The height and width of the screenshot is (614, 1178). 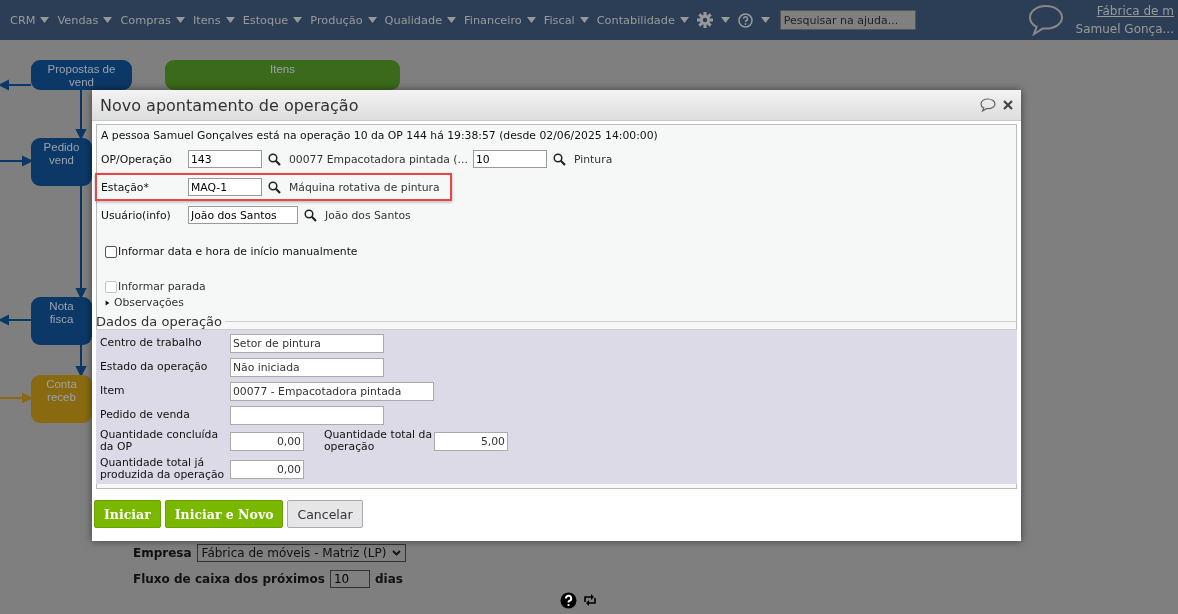 I want to click on flowchart-node: Nota fisca, so click(x=61, y=321).